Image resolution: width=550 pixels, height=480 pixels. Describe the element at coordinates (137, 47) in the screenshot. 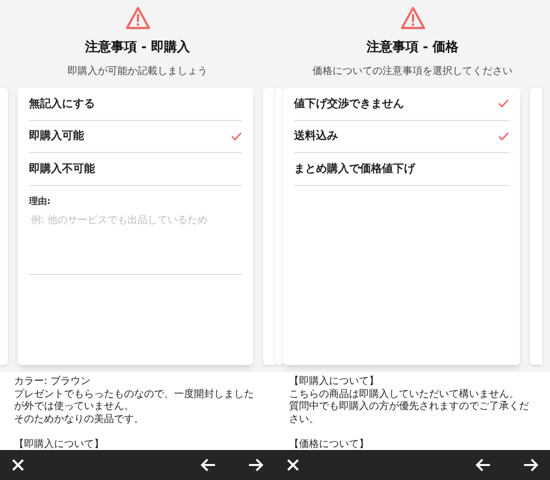

I see `screen-title: 注意事項 - 即購入` at that location.